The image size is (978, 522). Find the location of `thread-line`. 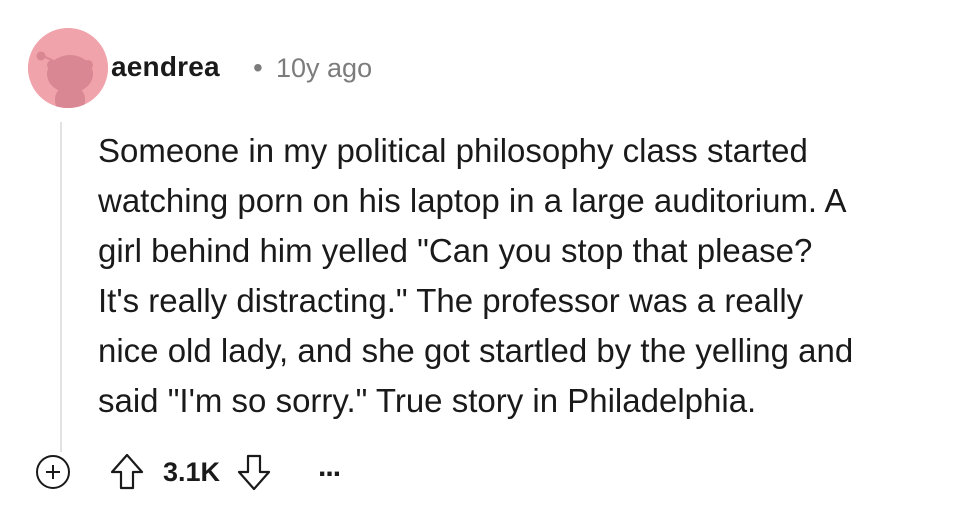

thread-line is located at coordinates (61, 287).